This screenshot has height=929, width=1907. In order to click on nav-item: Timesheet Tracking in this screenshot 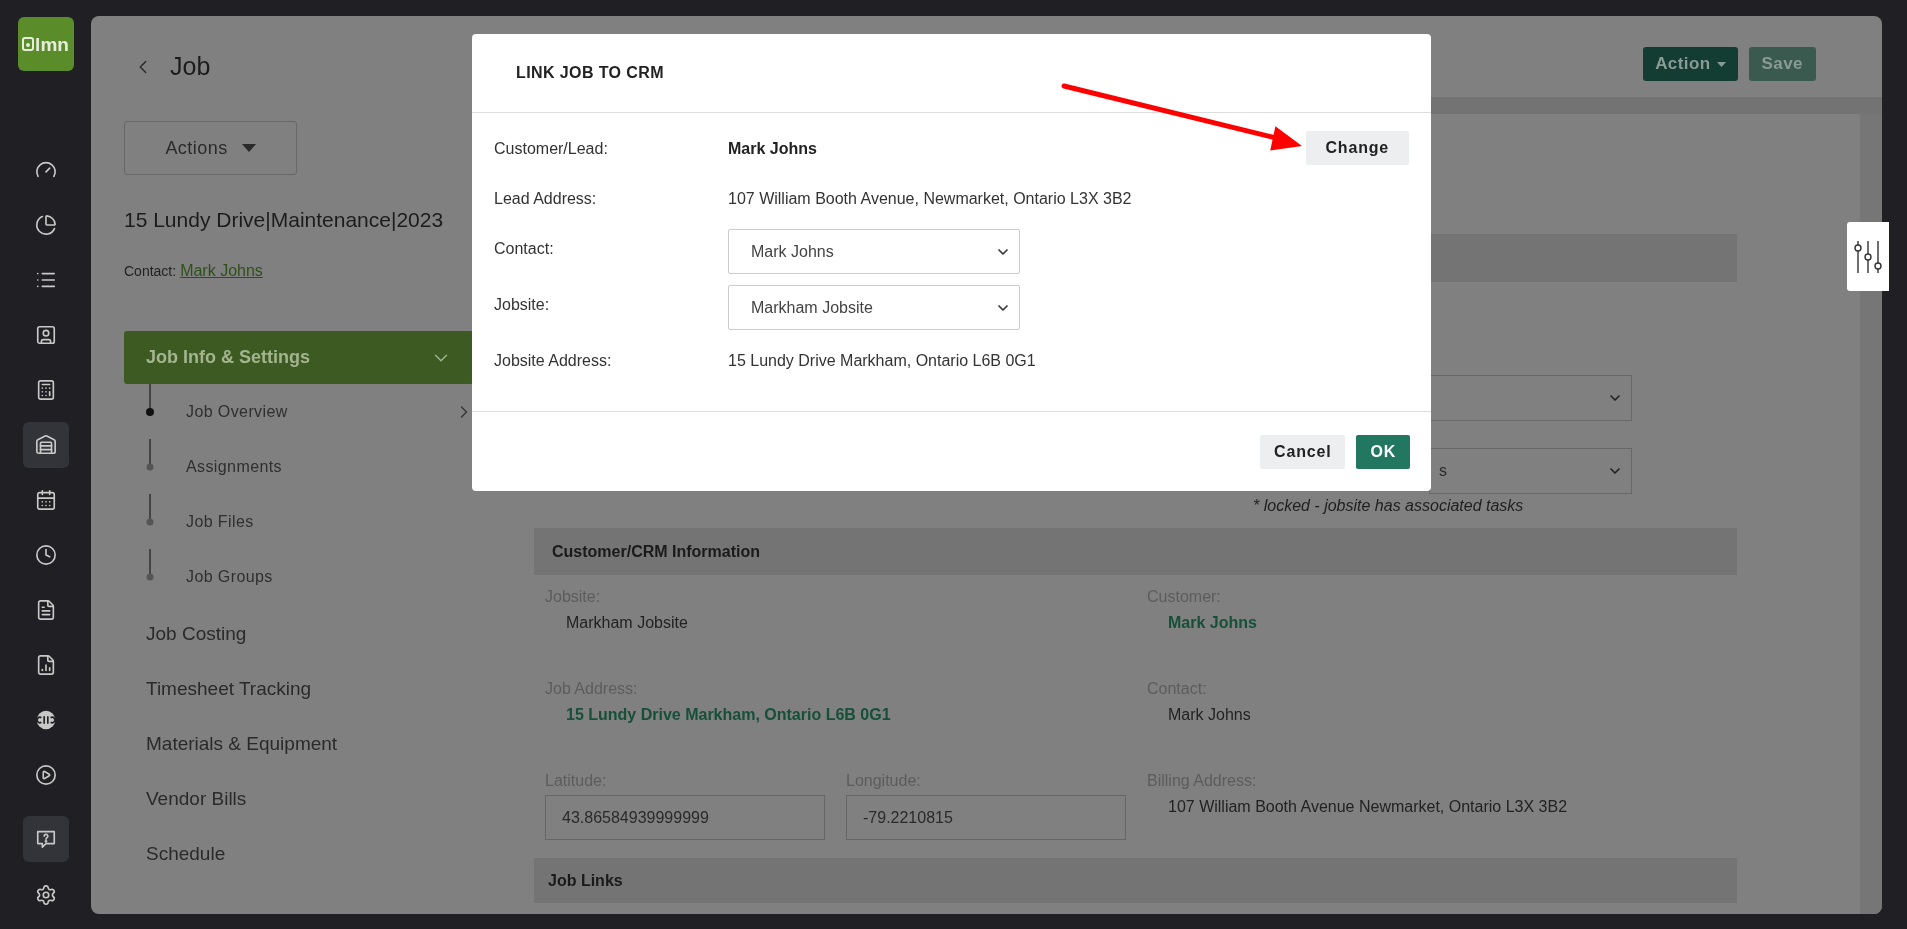, I will do `click(229, 689)`.